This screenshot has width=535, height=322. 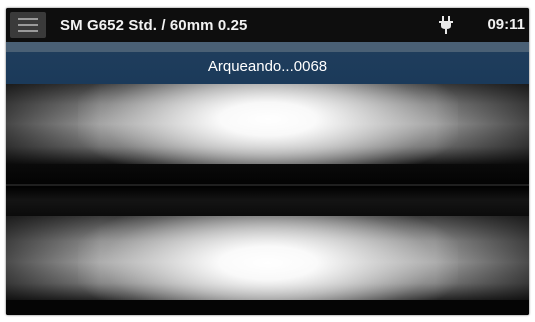 I want to click on status-banner: Arqueando...0068, so click(x=267, y=63).